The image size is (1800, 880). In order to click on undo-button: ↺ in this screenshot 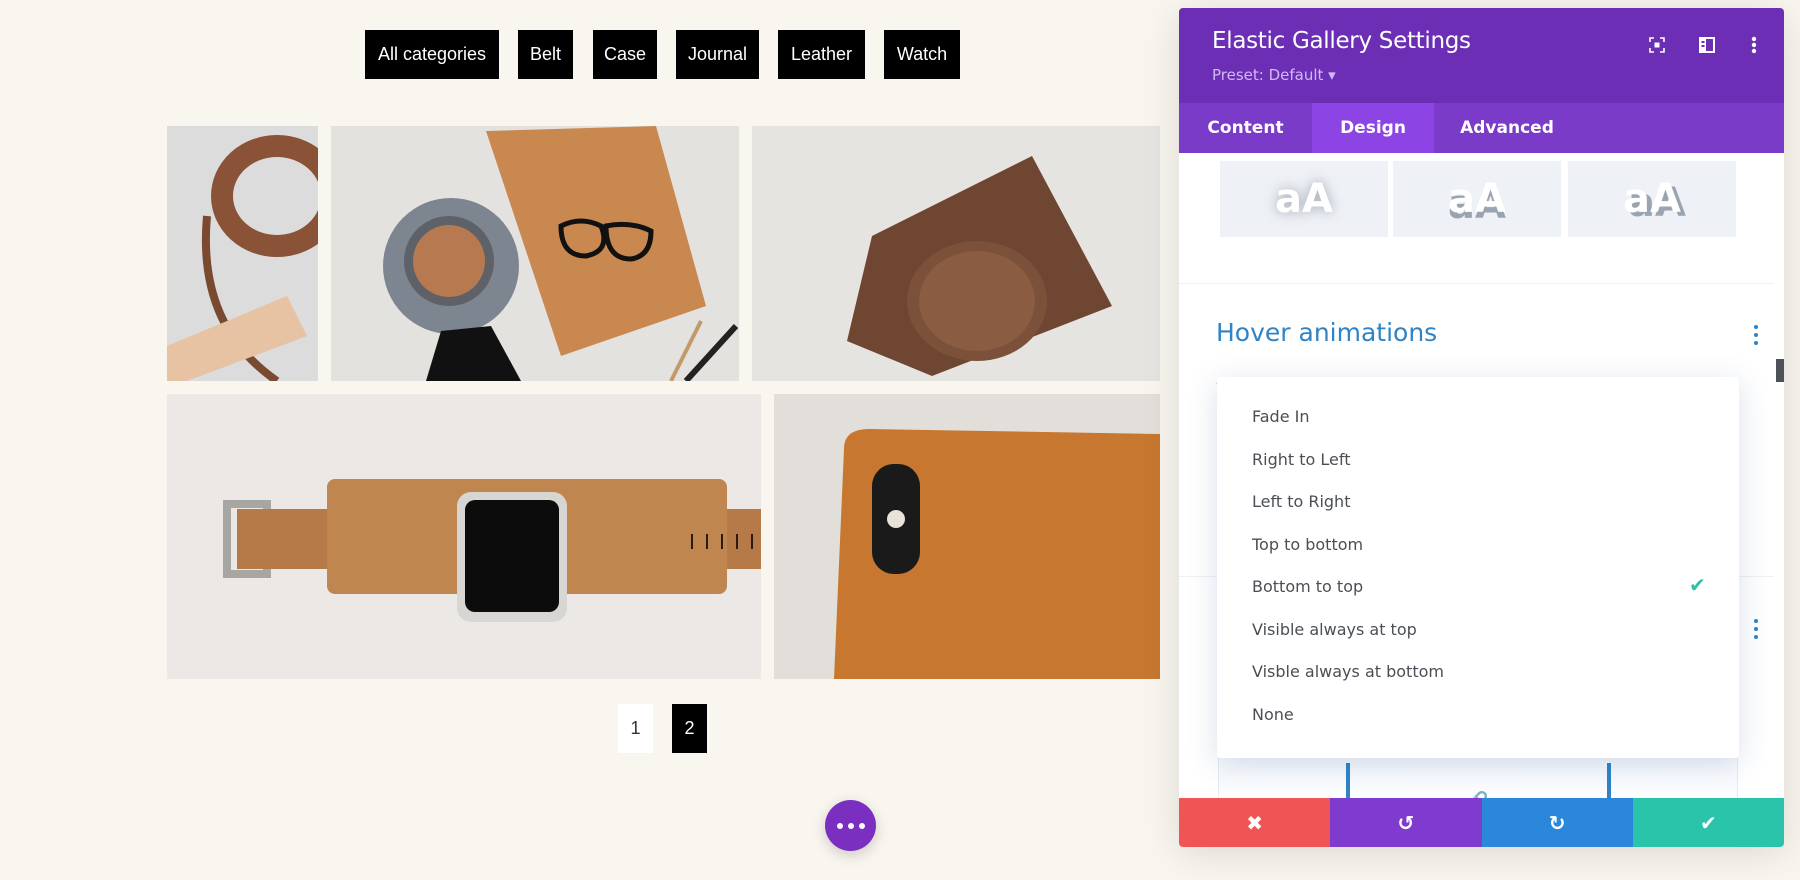, I will do `click(1406, 822)`.